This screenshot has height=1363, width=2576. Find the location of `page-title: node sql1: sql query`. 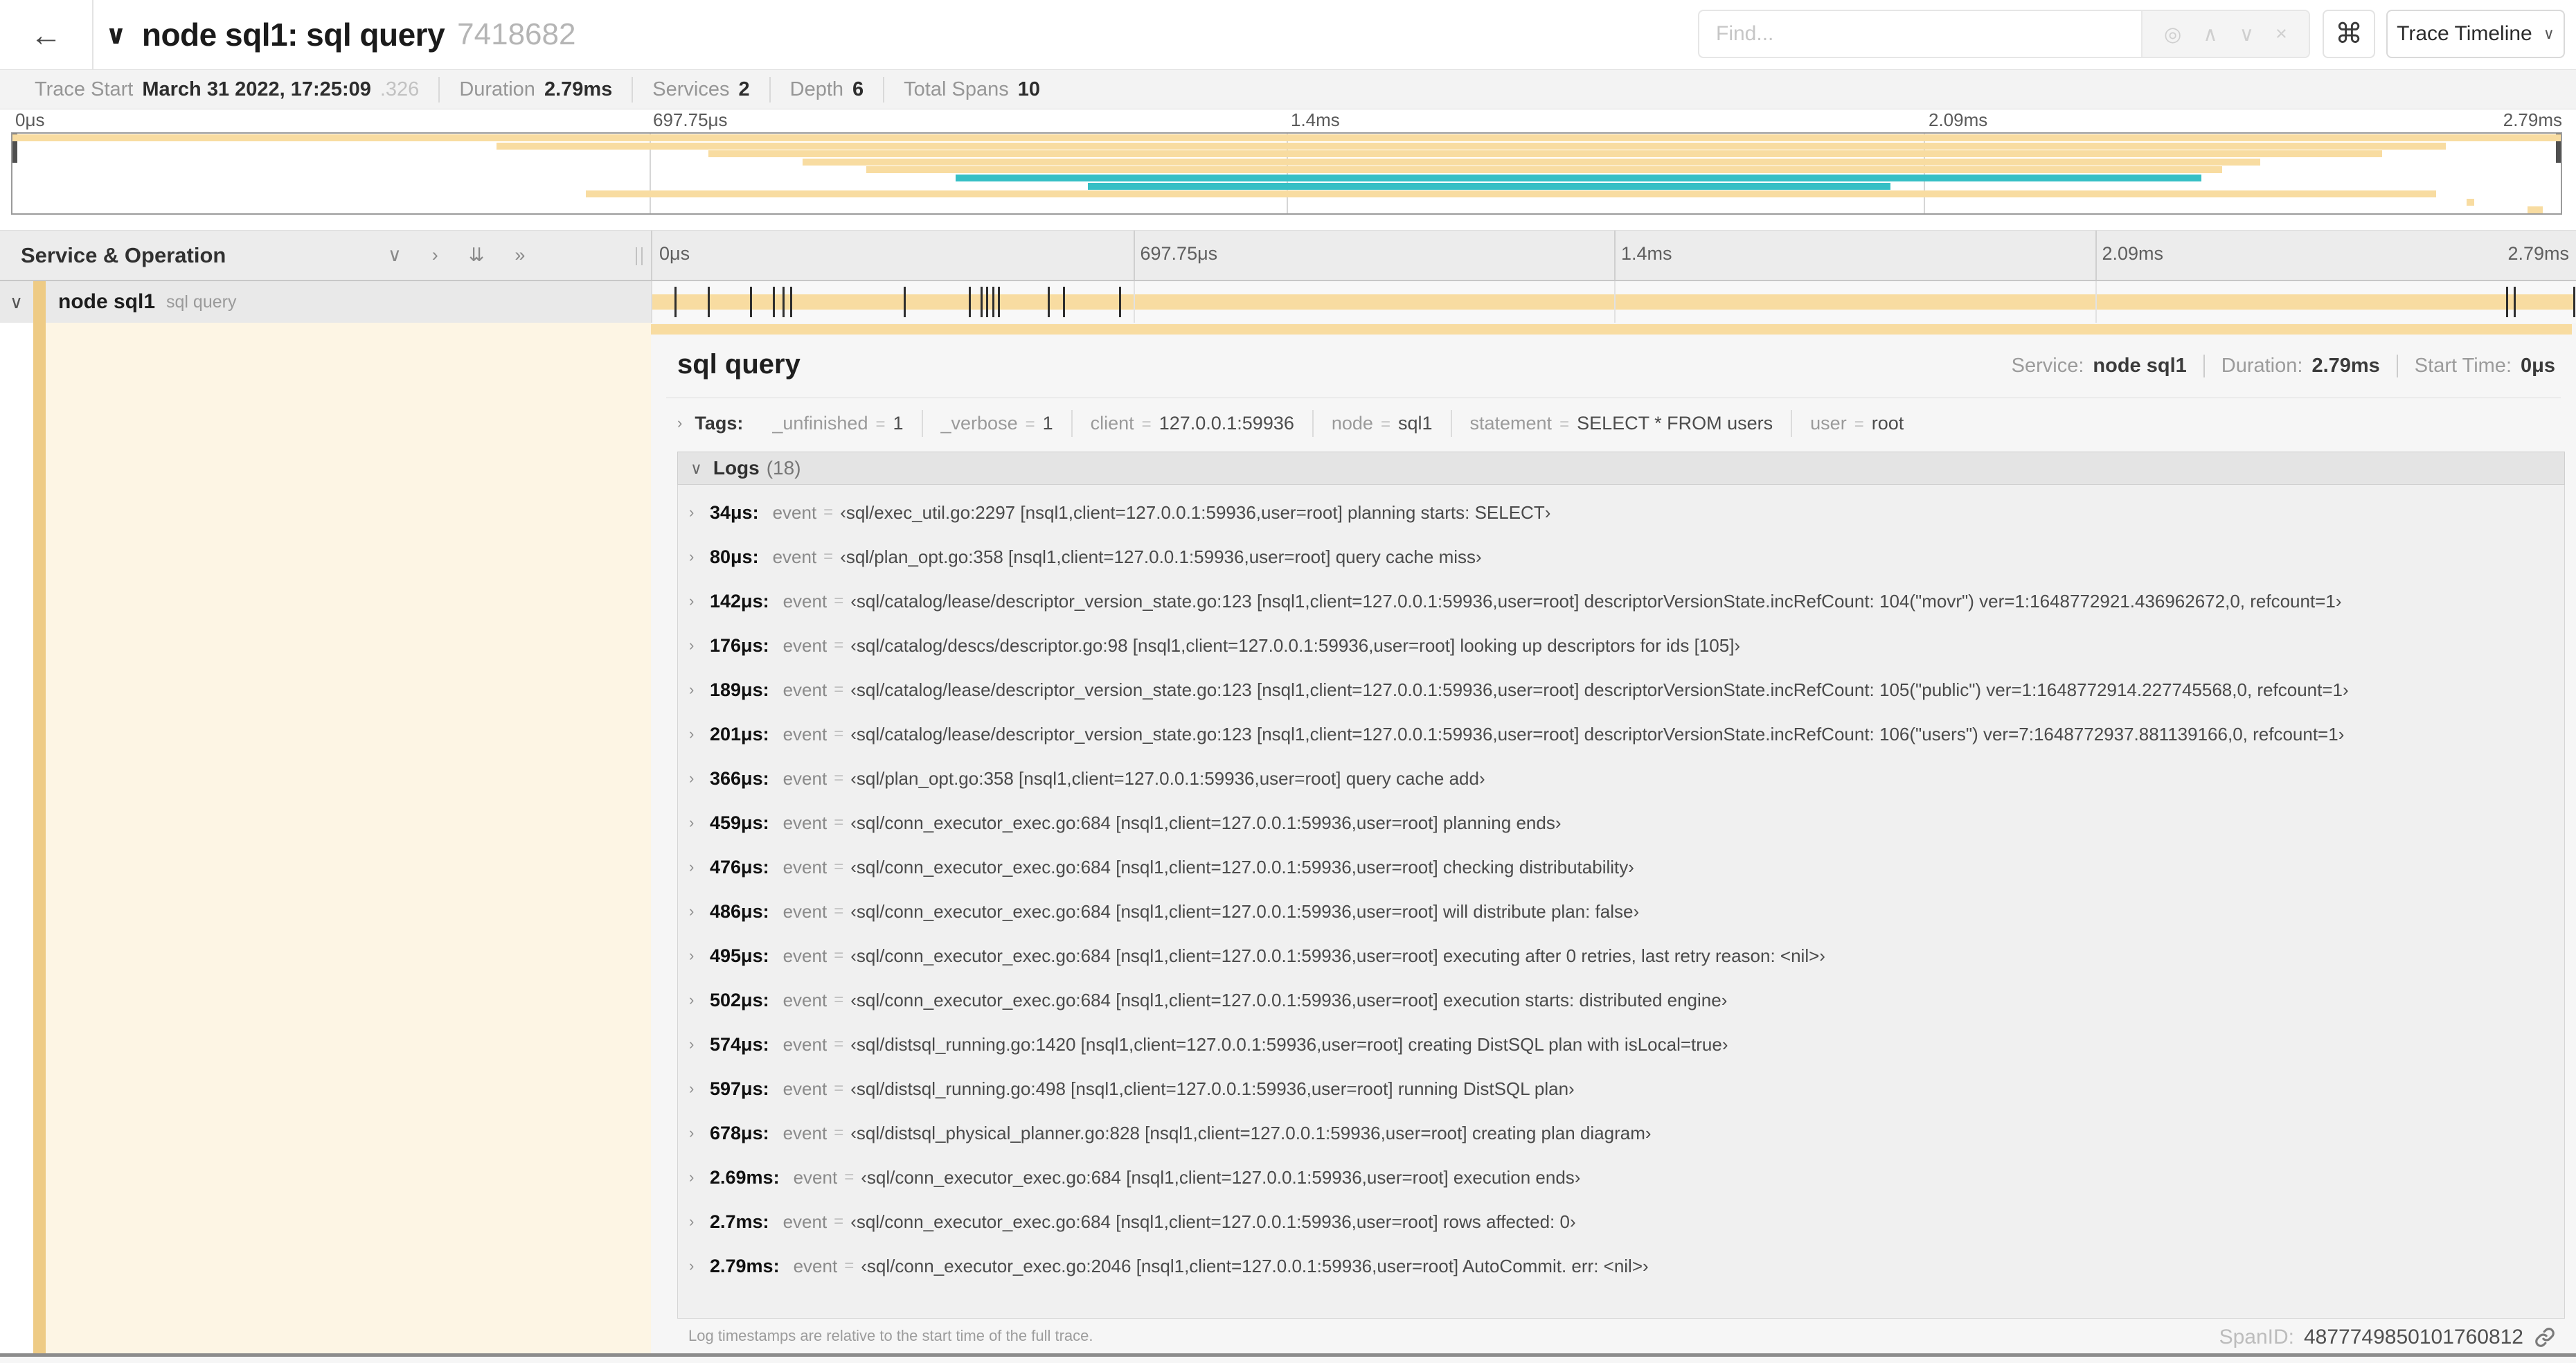

page-title: node sql1: sql query is located at coordinates (293, 35).